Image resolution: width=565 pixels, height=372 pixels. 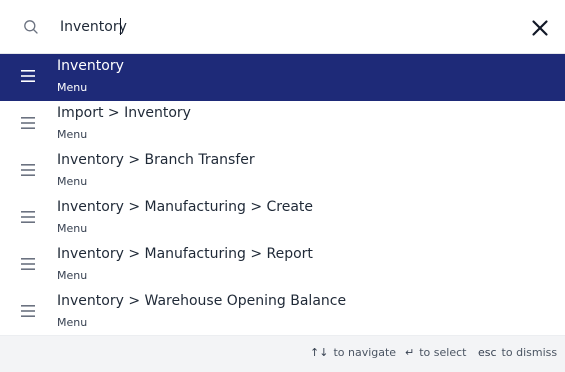 What do you see at coordinates (282, 124) in the screenshot?
I see `result-item: Import > Inventory Menu` at bounding box center [282, 124].